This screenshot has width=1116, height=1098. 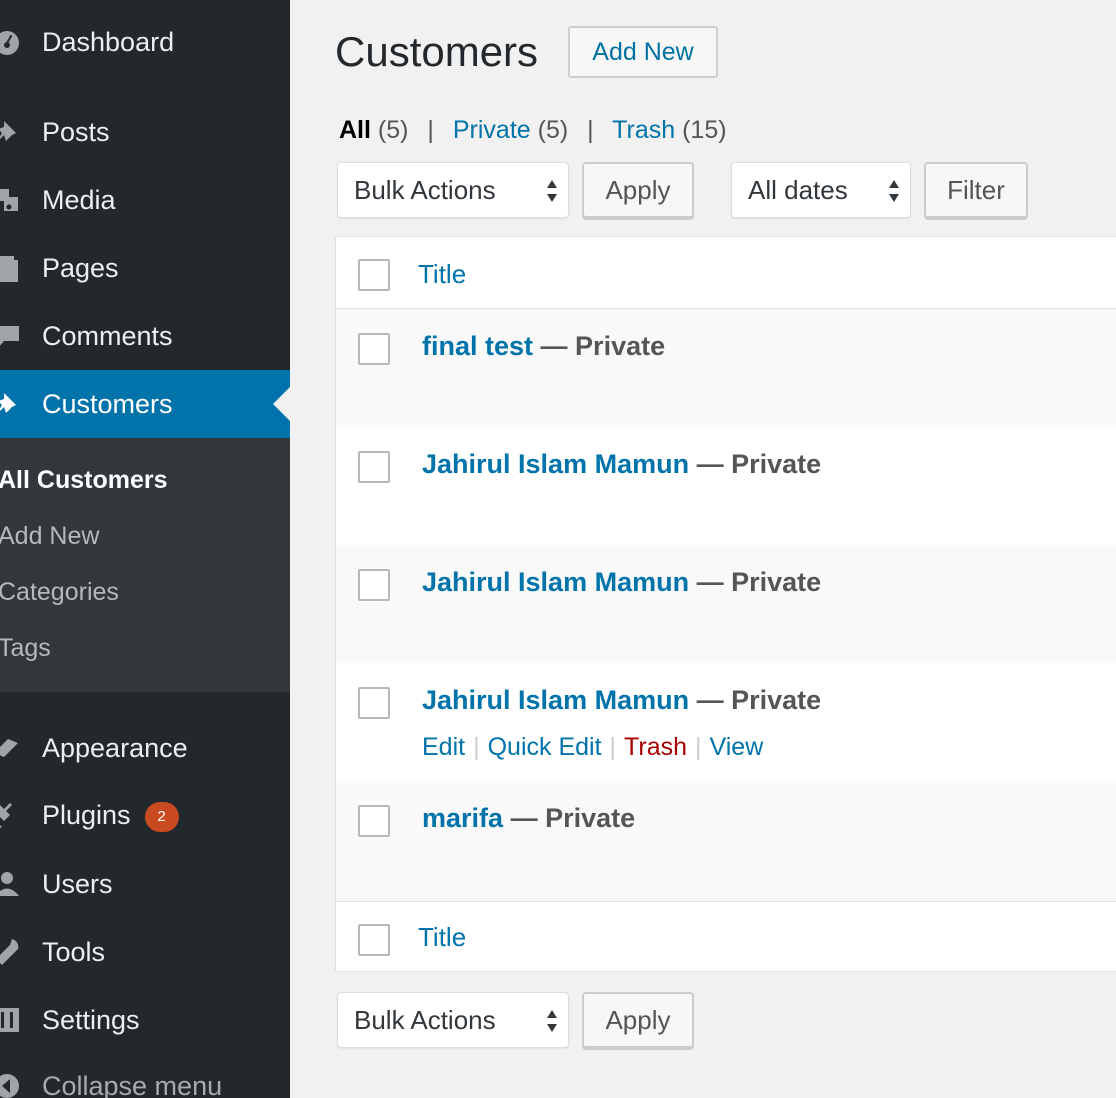 I want to click on apply-button: Apply, so click(x=638, y=190).